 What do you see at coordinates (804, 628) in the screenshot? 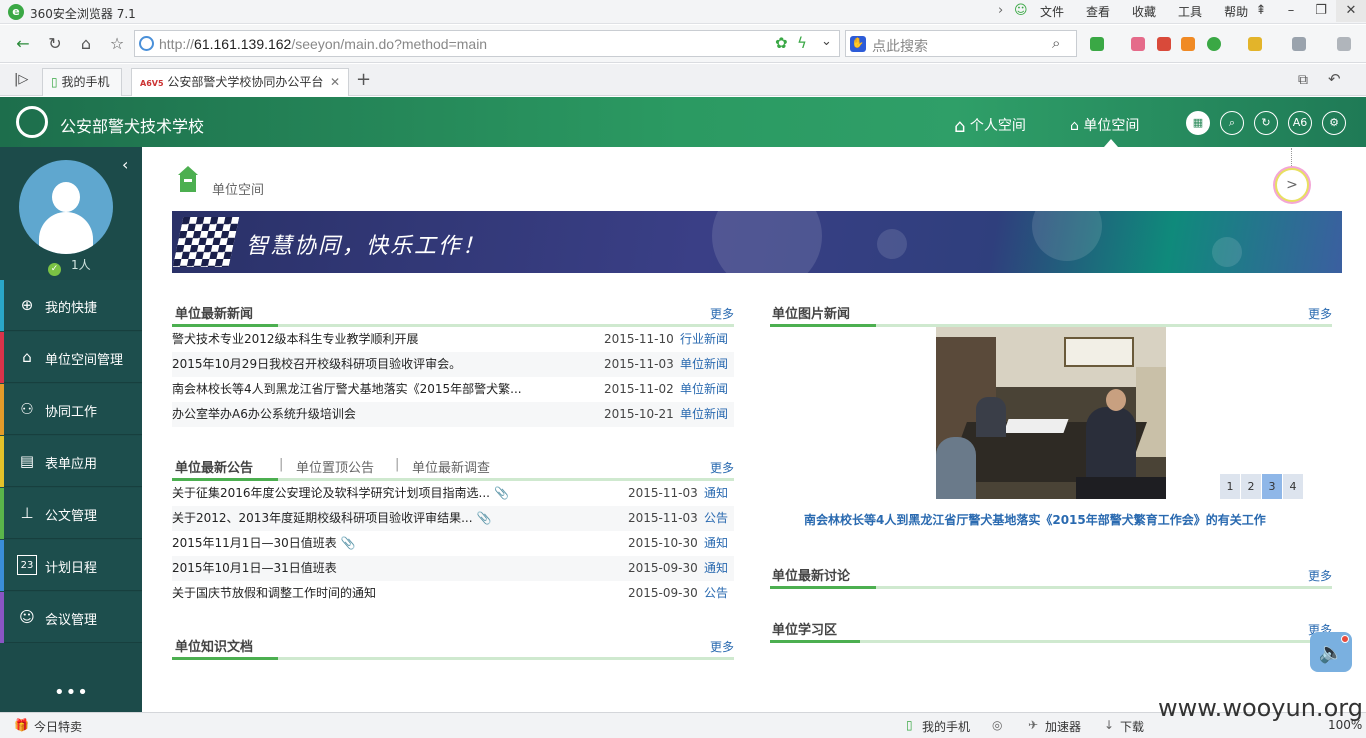
I see `study-title: 单位学习区` at bounding box center [804, 628].